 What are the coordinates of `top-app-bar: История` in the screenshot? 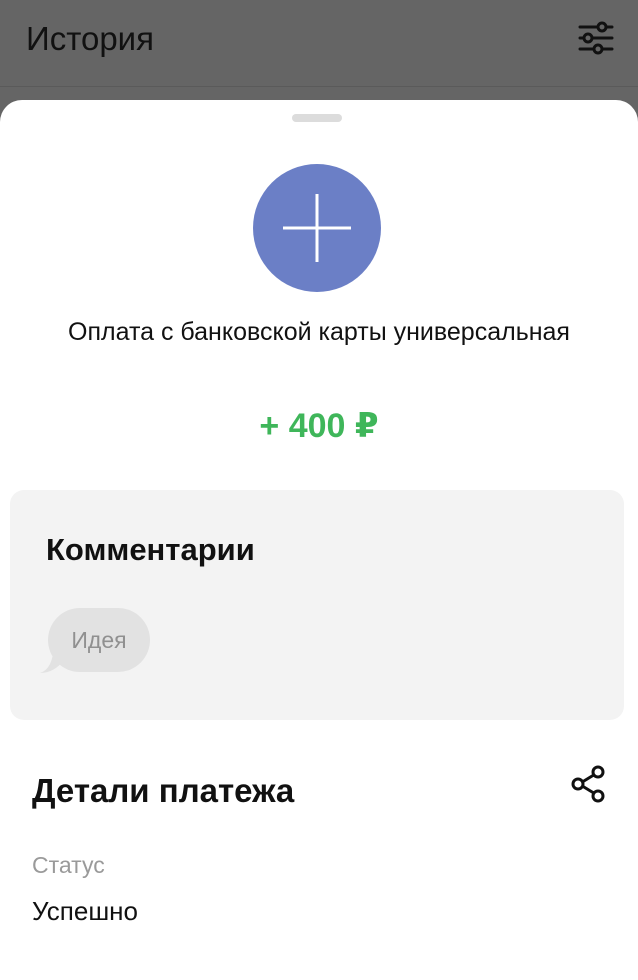 It's located at (319, 43).